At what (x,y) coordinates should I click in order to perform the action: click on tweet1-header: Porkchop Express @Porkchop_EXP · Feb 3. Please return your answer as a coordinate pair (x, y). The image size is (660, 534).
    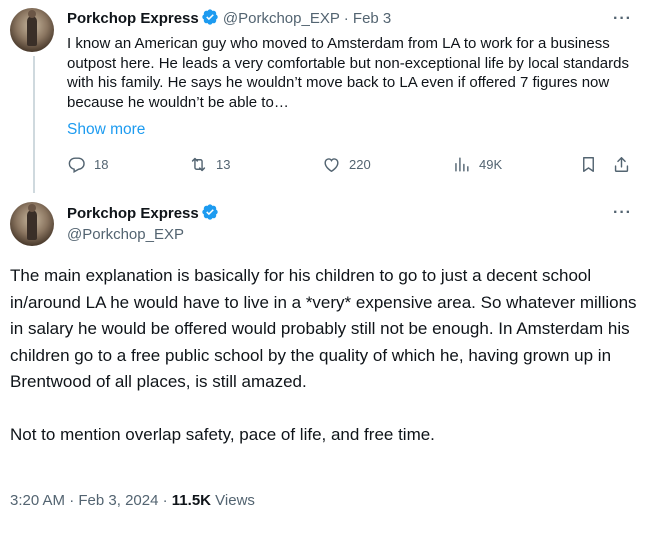
    Looking at the image, I should click on (229, 18).